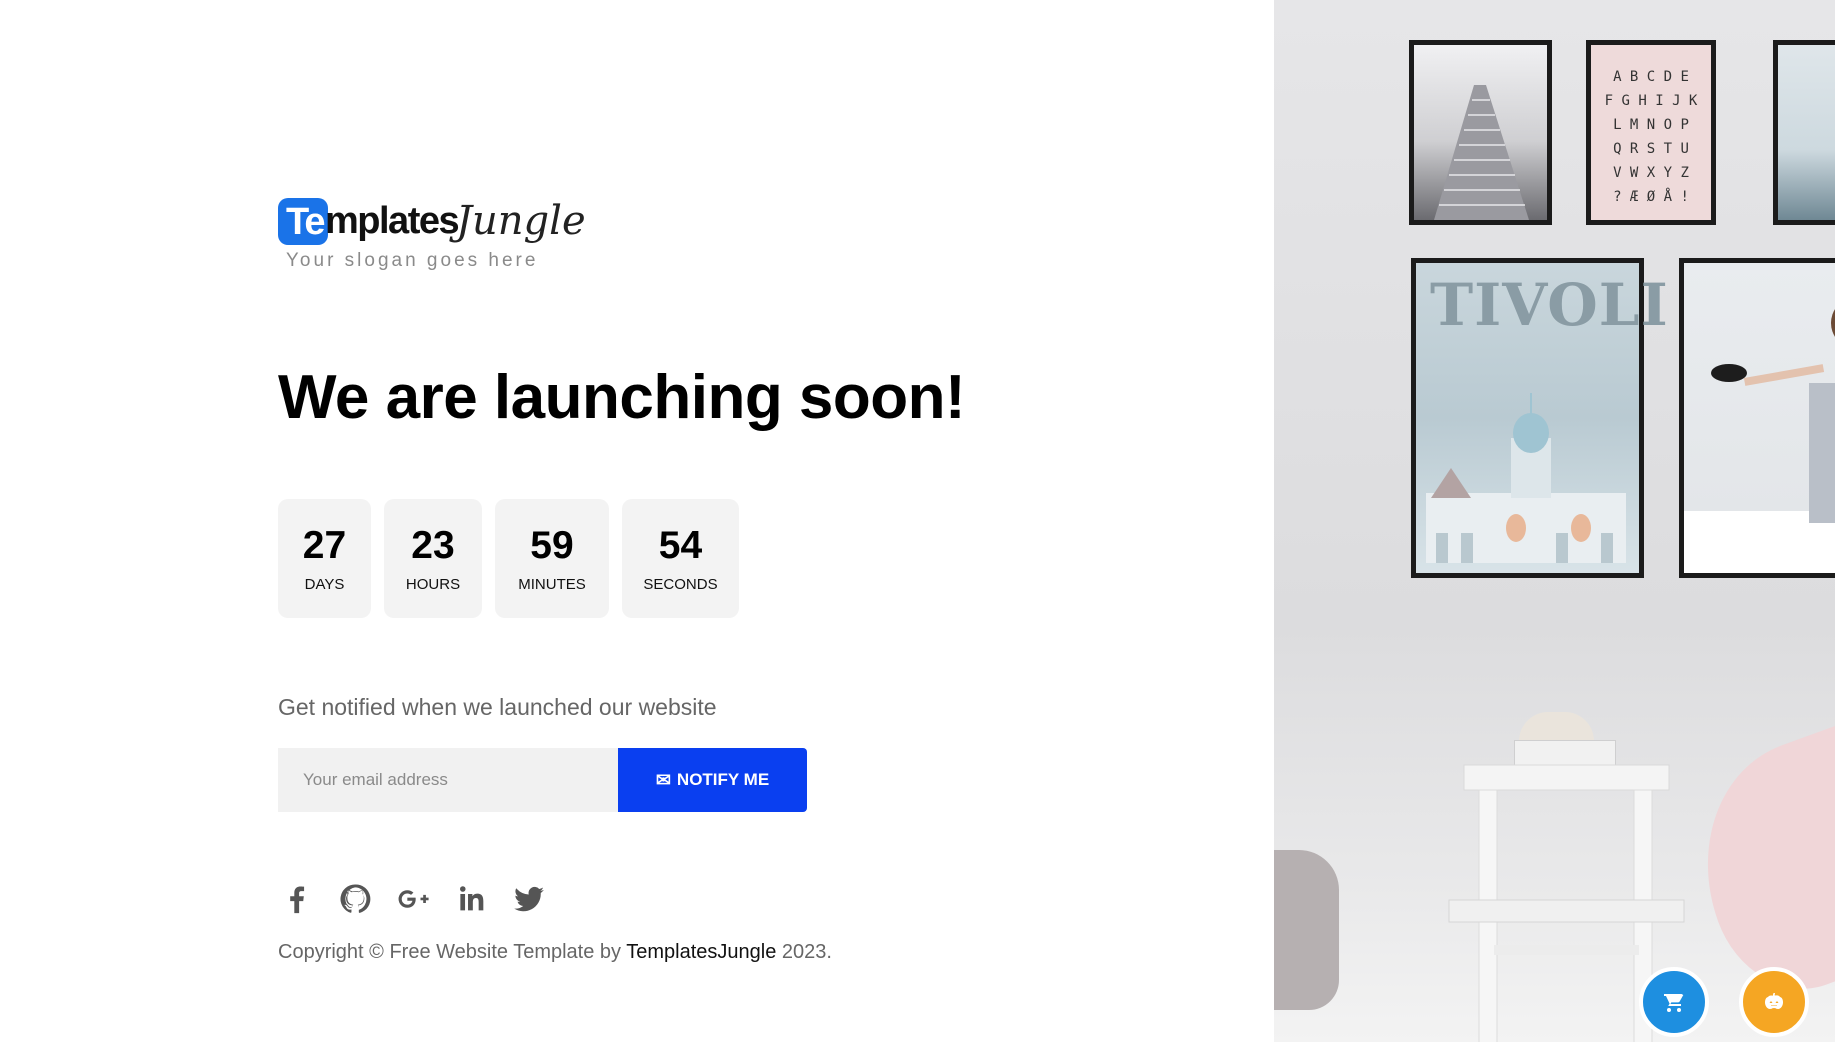 The width and height of the screenshot is (1835, 1042). I want to click on countdown-seconds: 54 SECONDS, so click(680, 558).